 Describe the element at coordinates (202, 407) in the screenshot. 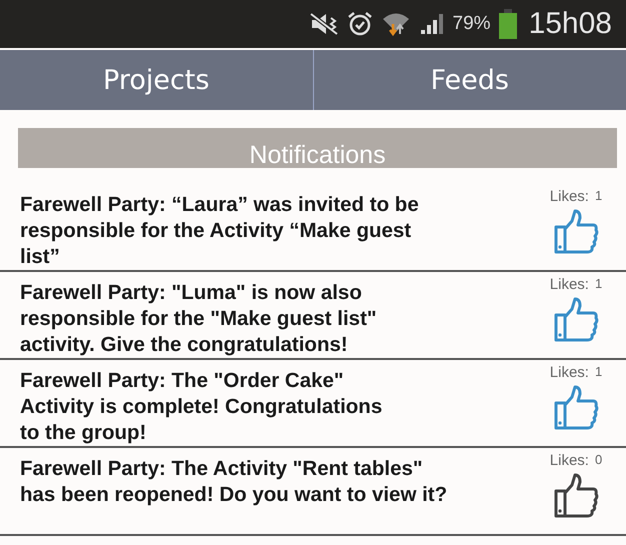

I see `notification-text: Farewell Party: The "Order Cake" Activity is complete! Congratulations to the group!` at that location.